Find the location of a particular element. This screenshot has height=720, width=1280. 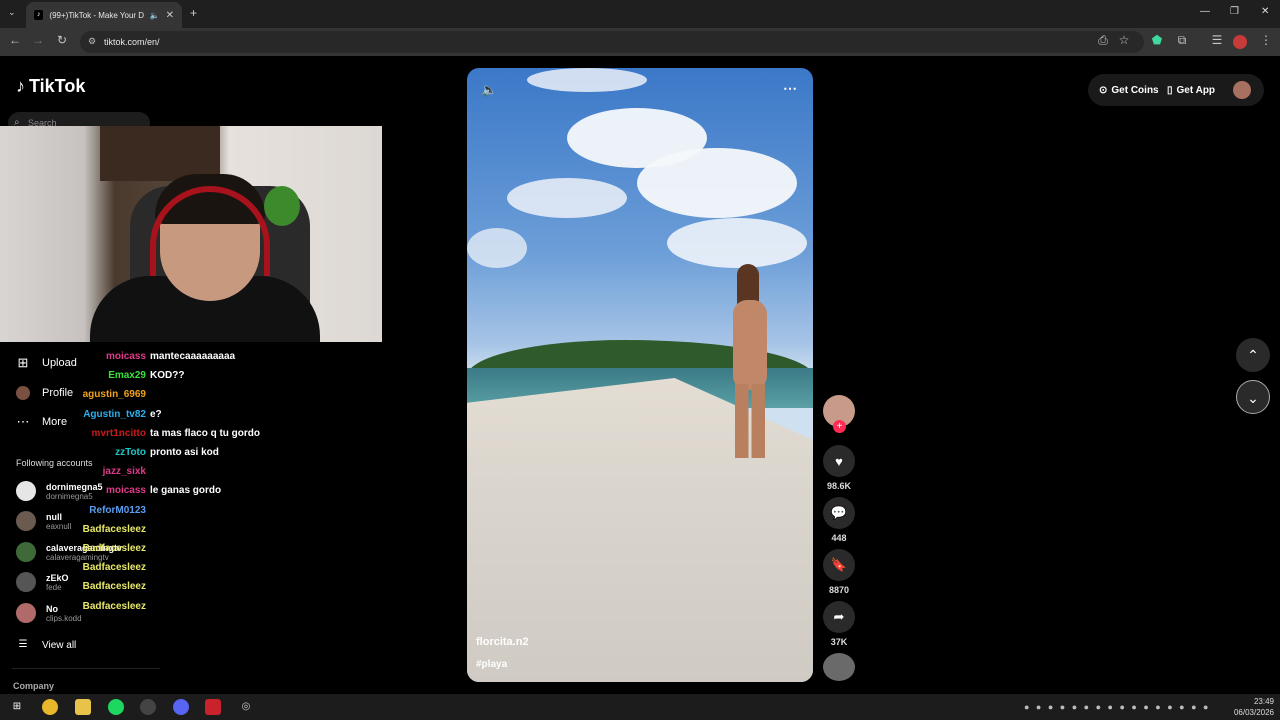

discord-icon is located at coordinates (181, 707).